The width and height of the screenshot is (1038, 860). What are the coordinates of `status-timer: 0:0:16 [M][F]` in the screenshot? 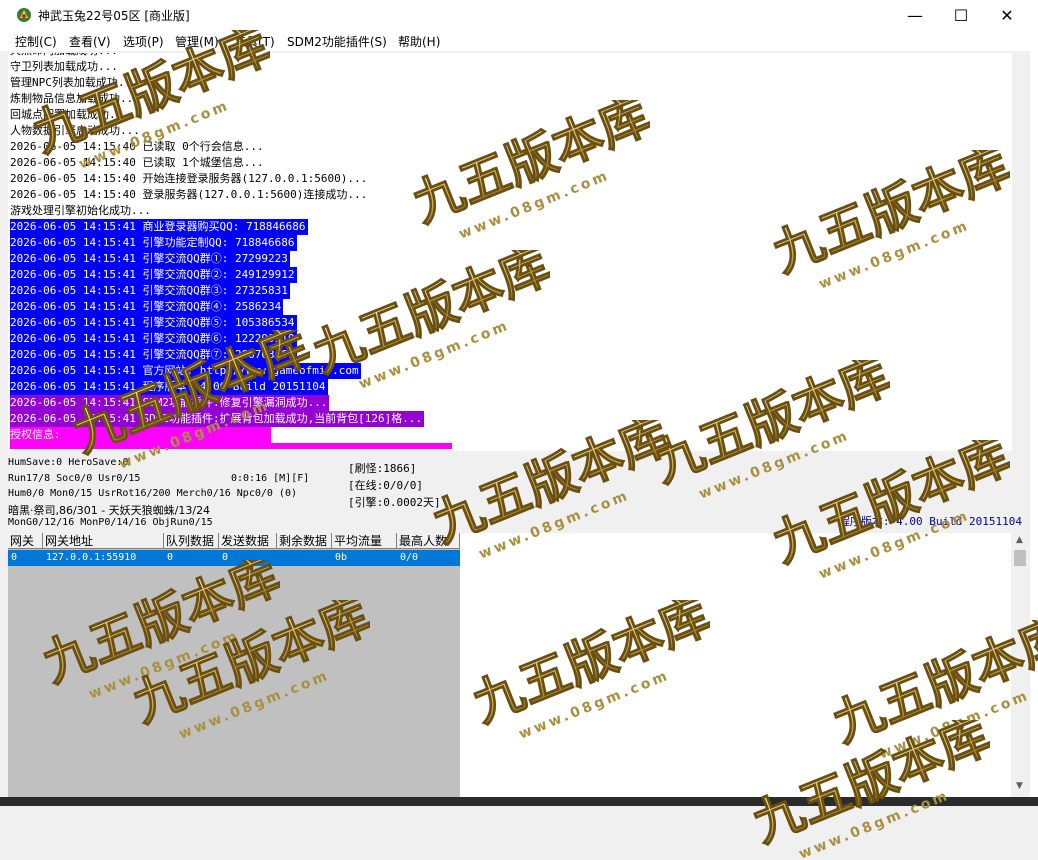 It's located at (270, 478).